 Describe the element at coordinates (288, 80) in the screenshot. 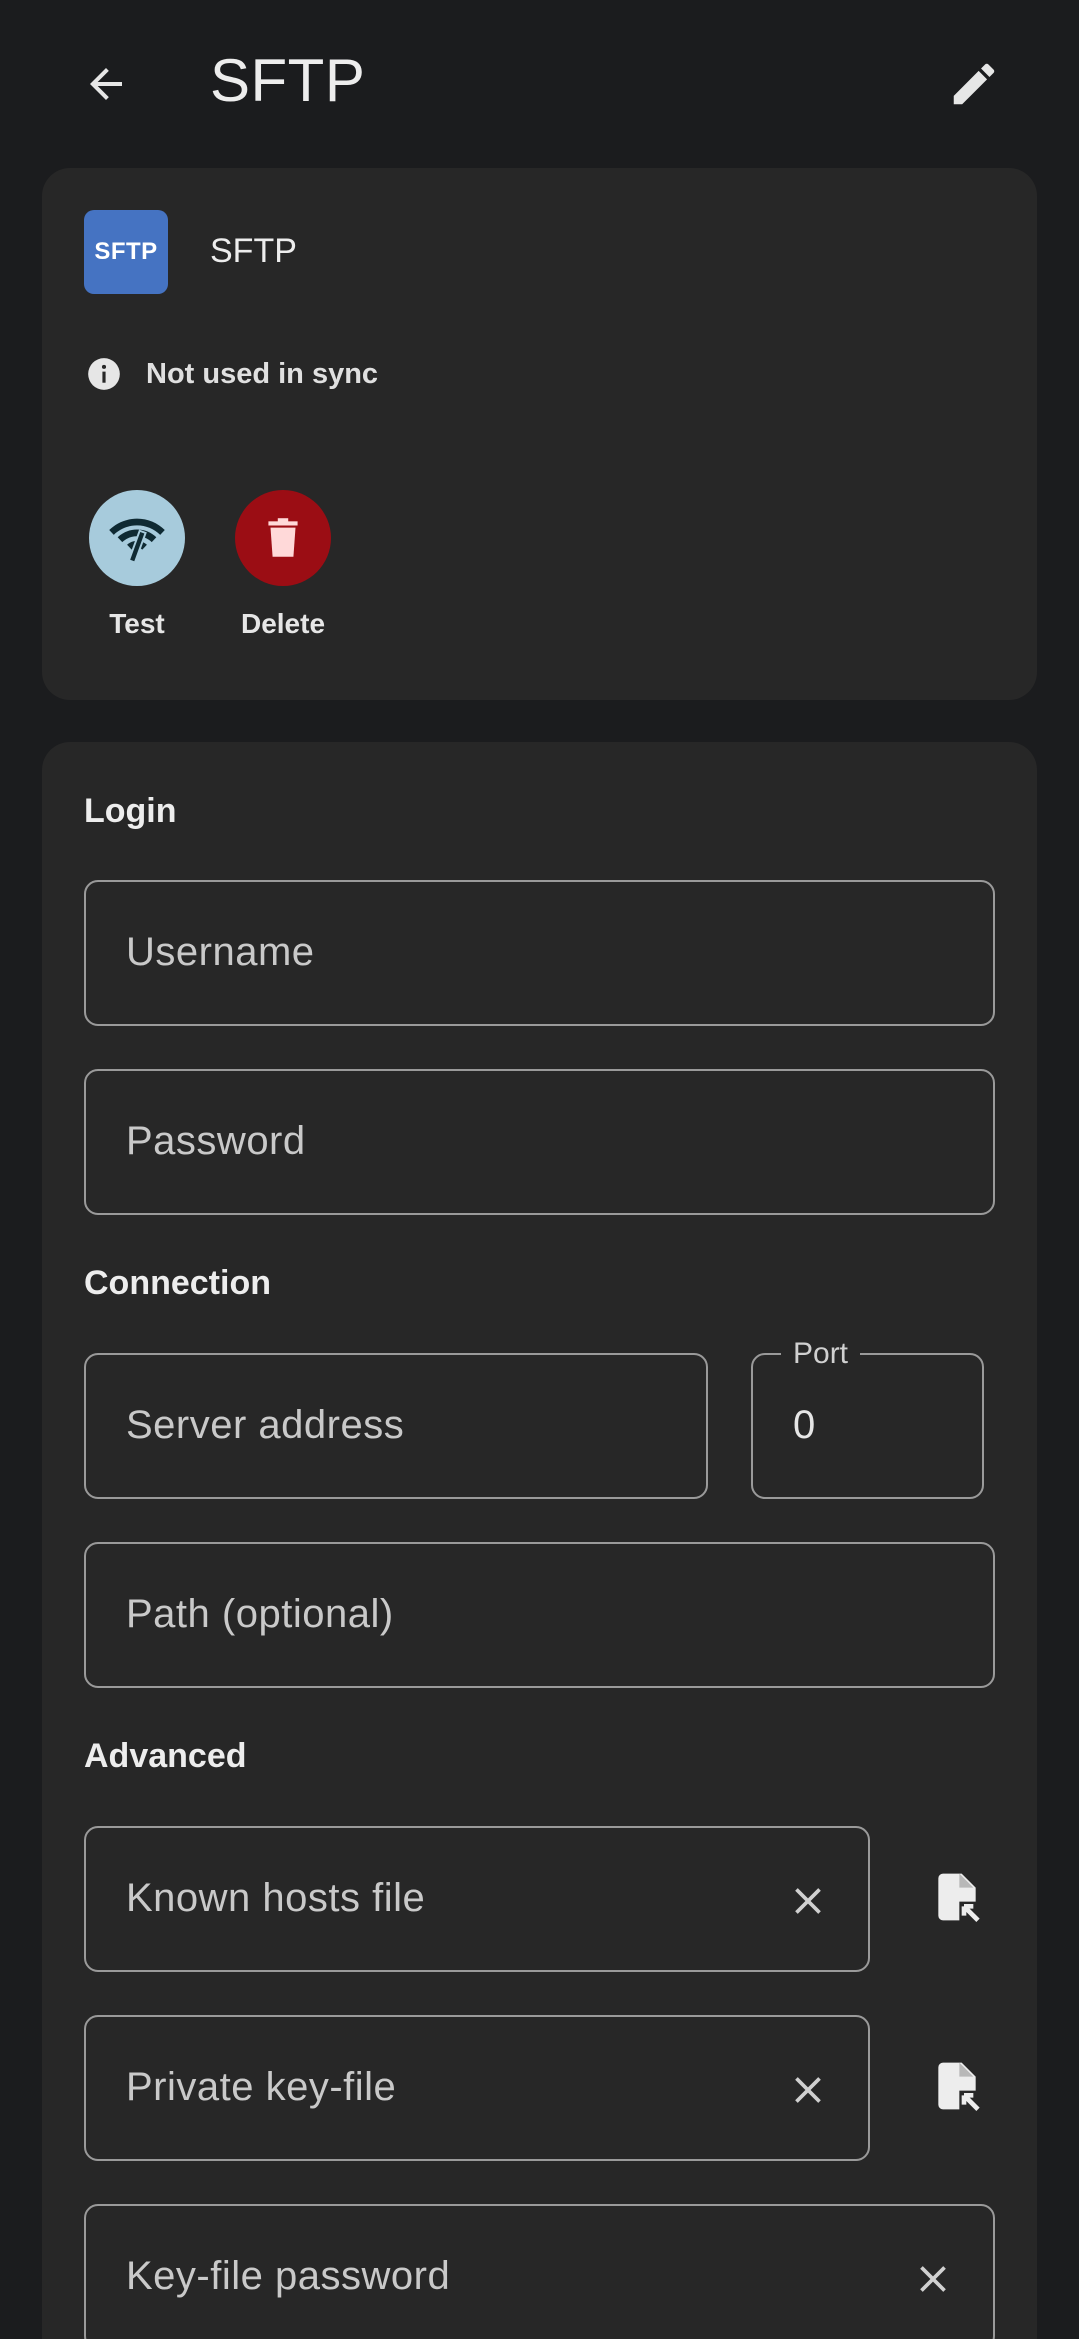

I see `page-title: SFTP` at that location.